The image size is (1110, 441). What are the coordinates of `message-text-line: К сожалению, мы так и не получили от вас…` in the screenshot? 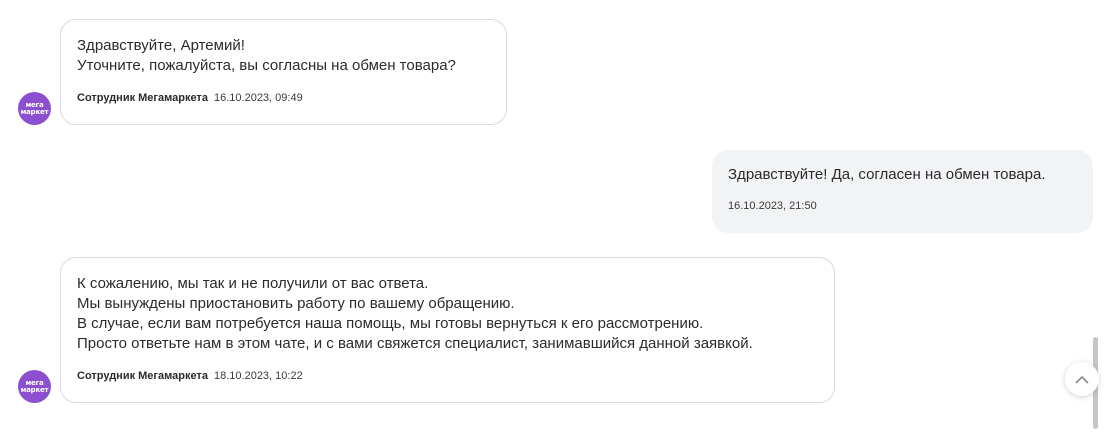 It's located at (253, 283).